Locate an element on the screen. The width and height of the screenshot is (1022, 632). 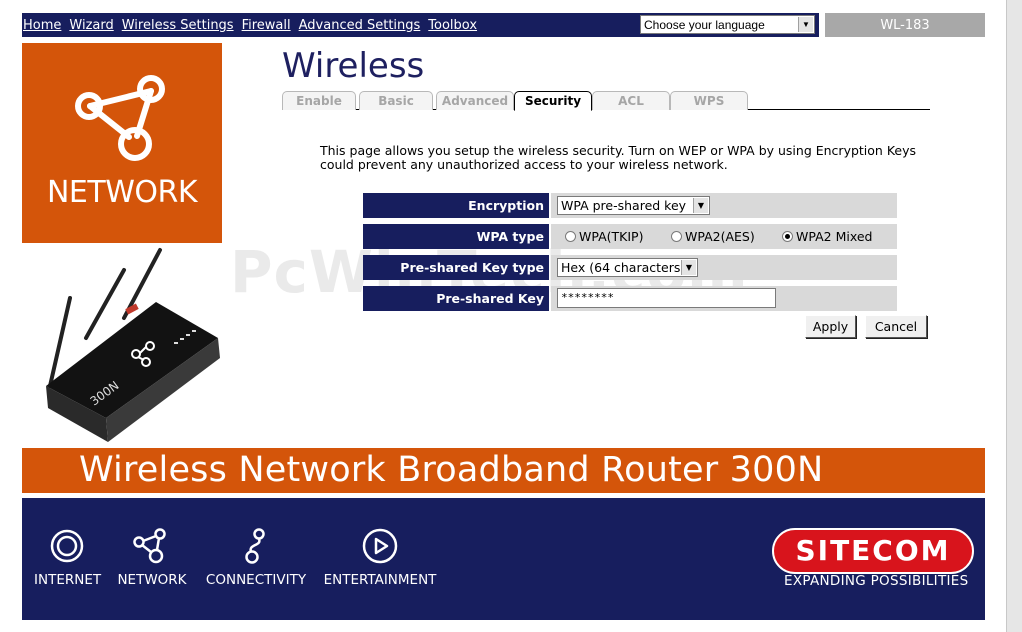
footer-internet-label: INTERNET is located at coordinates (68, 580).